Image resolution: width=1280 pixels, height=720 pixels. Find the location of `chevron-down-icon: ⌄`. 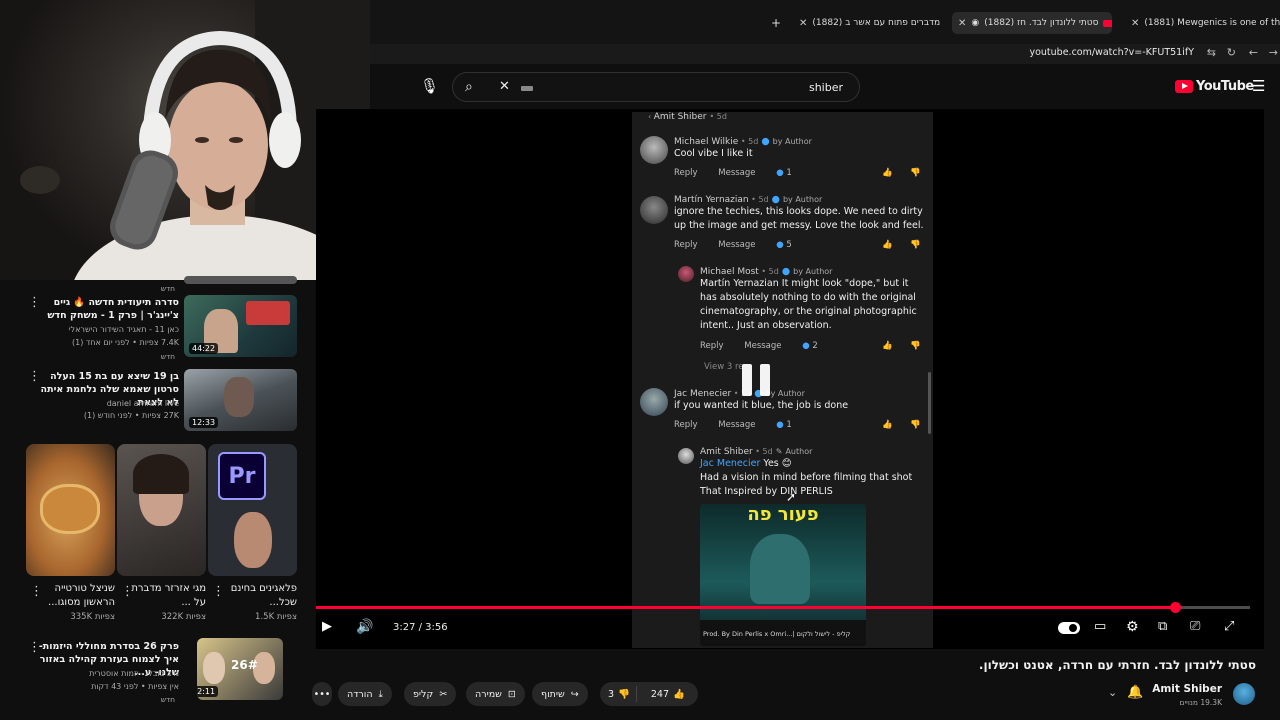

chevron-down-icon: ⌄ is located at coordinates (1112, 692).